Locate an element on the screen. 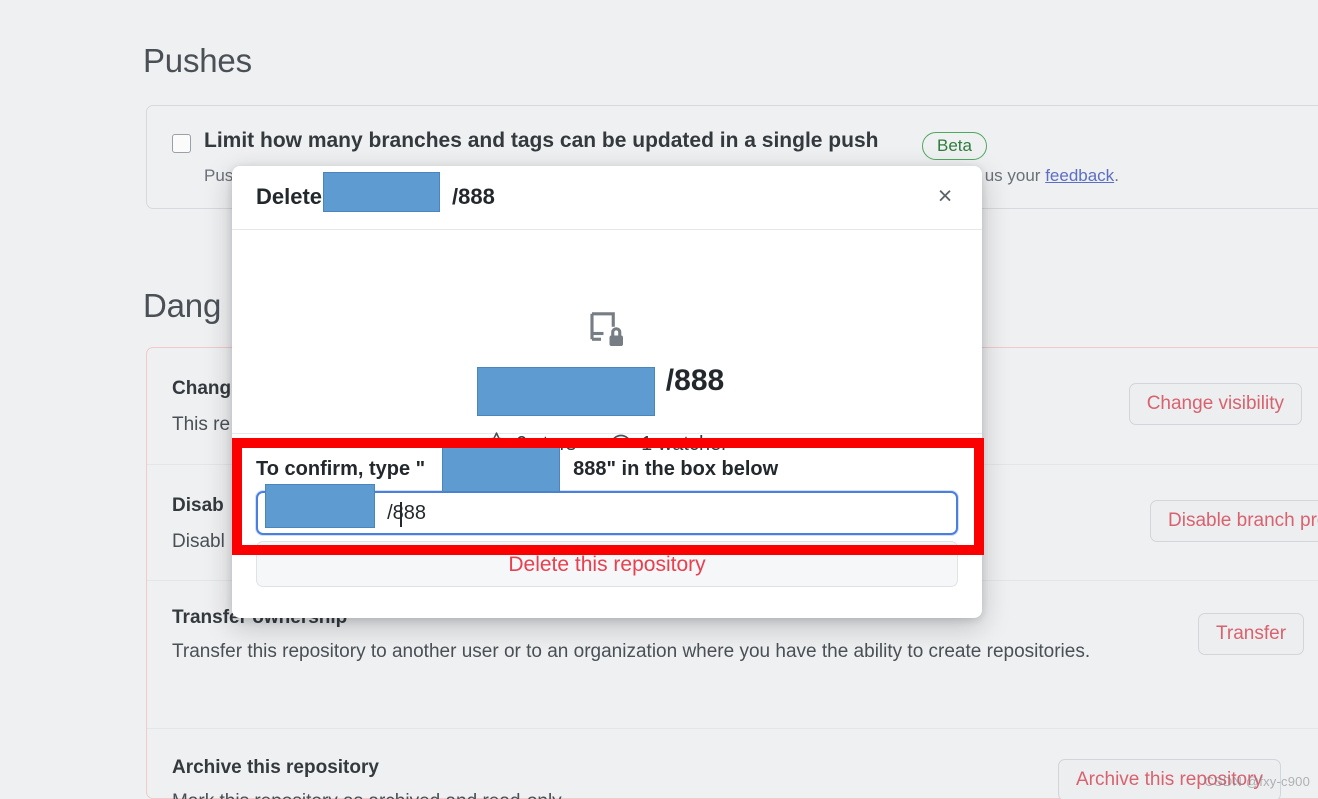 This screenshot has width=1318, height=799. modal-header: Delete/888 × is located at coordinates (607, 198).